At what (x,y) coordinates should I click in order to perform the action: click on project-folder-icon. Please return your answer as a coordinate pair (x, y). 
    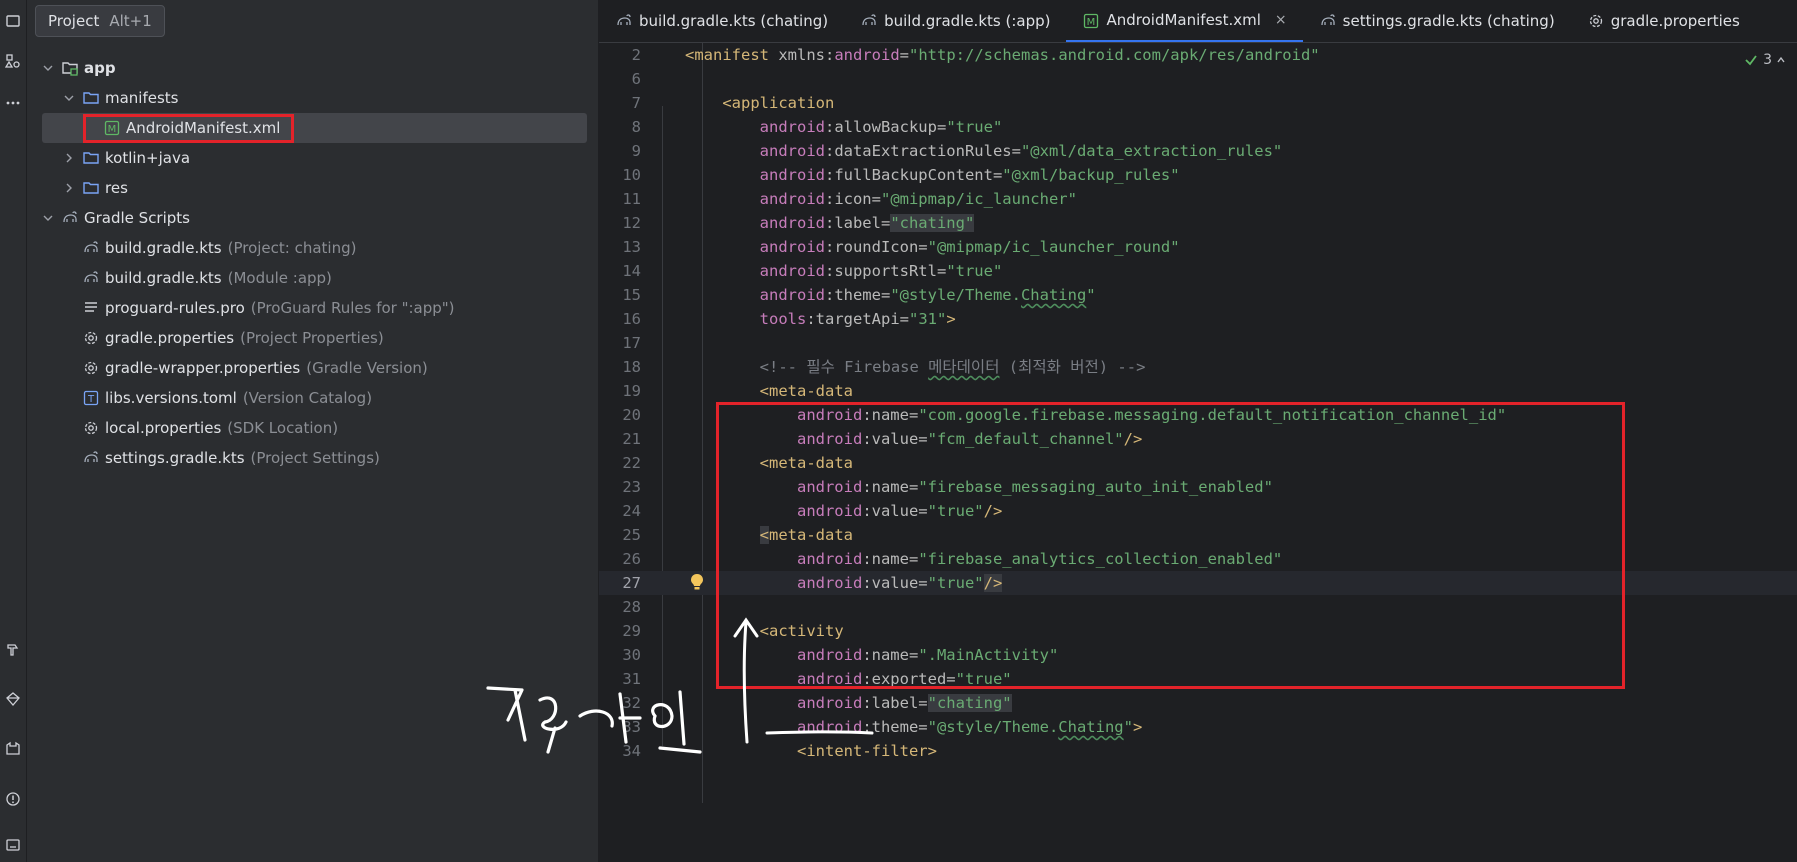
    Looking at the image, I should click on (13, 21).